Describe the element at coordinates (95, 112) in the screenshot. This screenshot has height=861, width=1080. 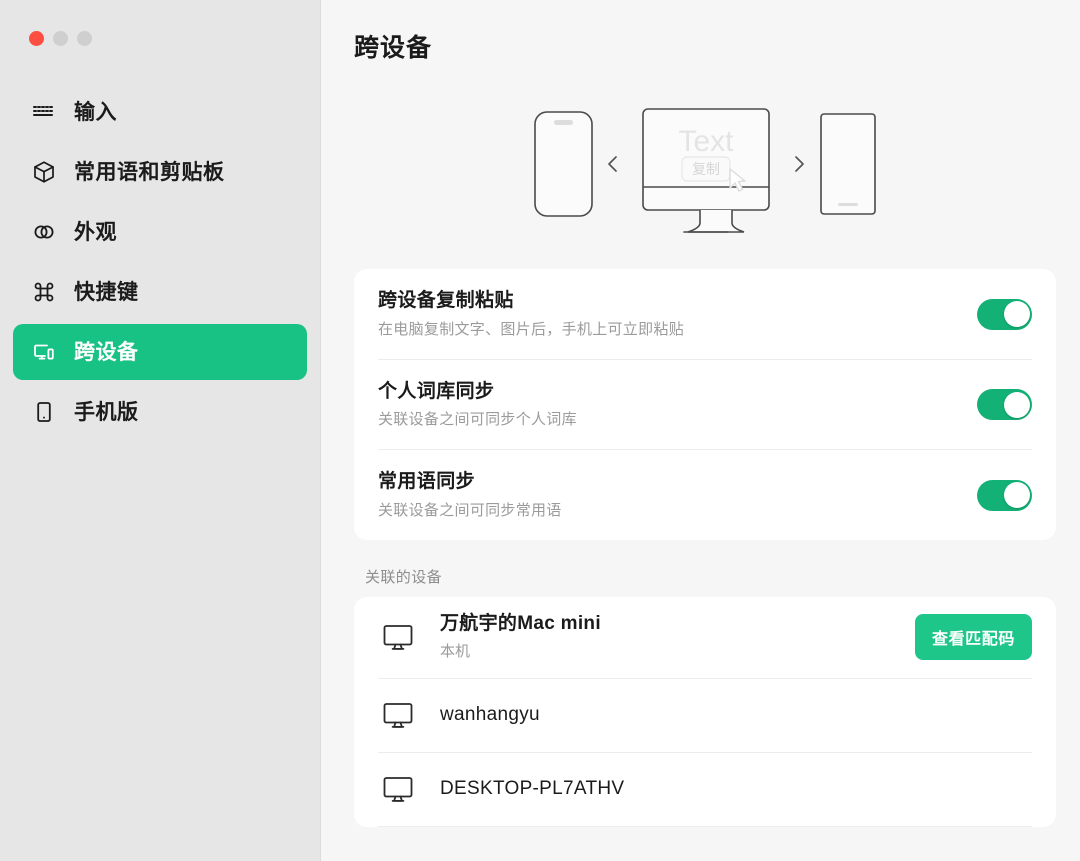
I see `sidebar-item-label: 输入` at that location.